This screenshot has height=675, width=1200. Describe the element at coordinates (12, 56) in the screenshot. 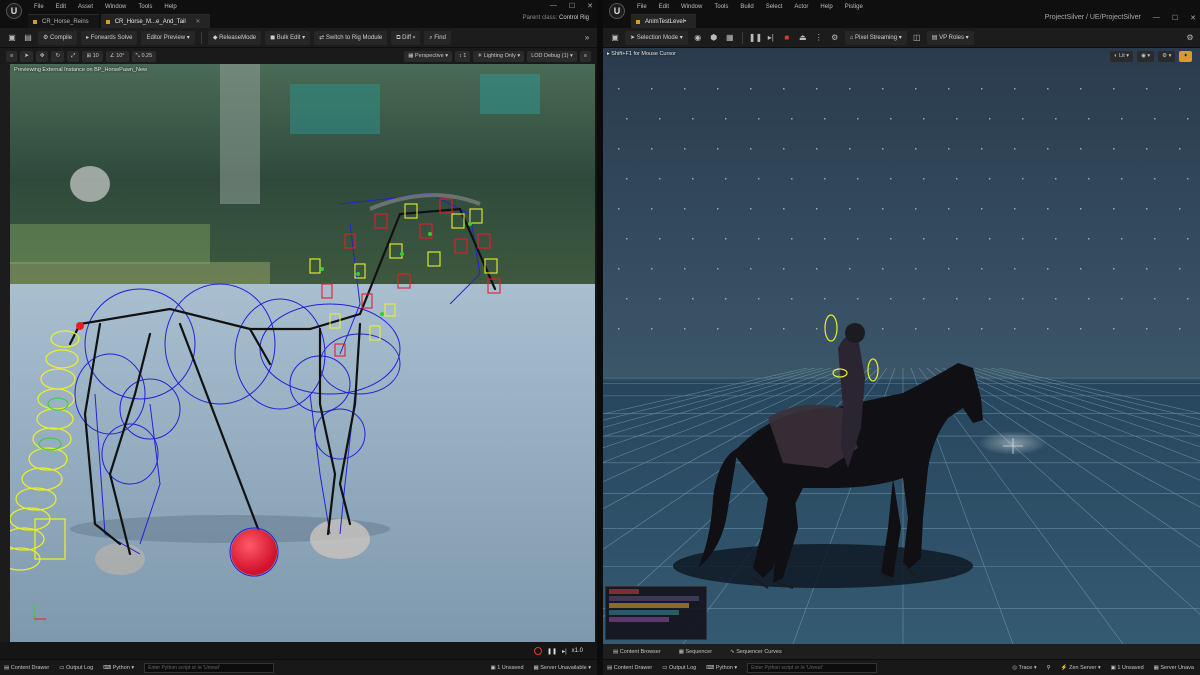

I see `viewport-menu-button: ≡` at that location.